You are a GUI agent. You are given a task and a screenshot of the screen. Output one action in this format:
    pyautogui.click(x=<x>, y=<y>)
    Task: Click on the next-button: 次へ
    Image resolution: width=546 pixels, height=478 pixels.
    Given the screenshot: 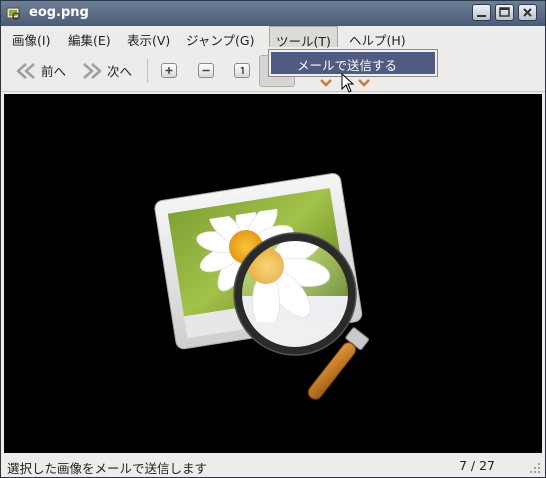 What is the action you would take?
    pyautogui.click(x=106, y=70)
    